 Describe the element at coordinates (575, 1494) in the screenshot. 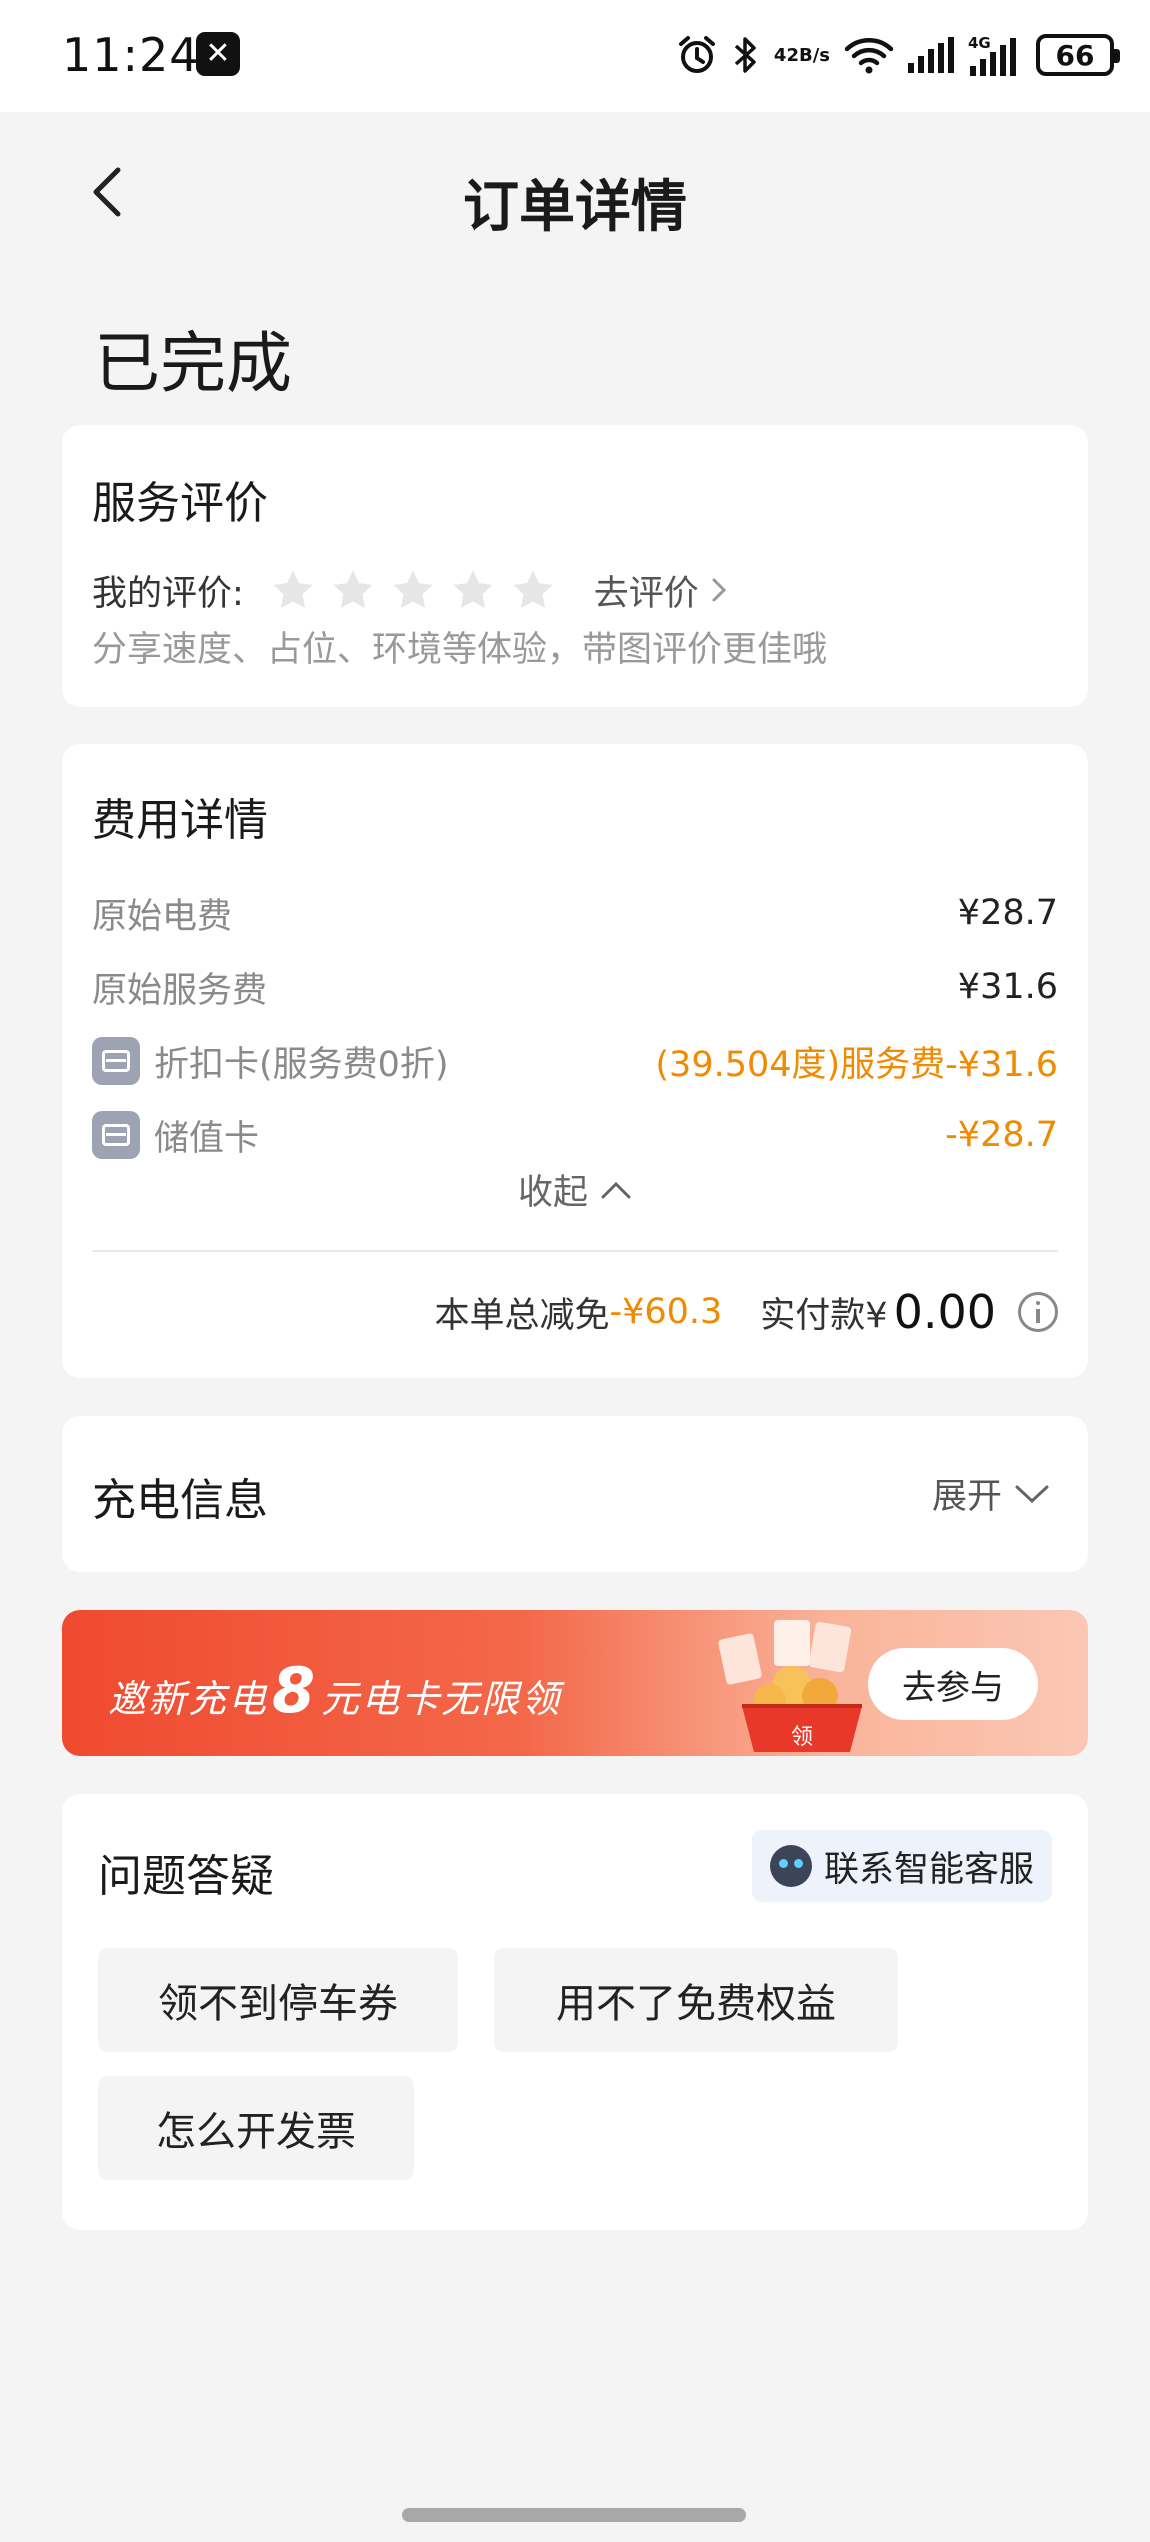

I see `charging-info-card: 充电信息 展开` at that location.